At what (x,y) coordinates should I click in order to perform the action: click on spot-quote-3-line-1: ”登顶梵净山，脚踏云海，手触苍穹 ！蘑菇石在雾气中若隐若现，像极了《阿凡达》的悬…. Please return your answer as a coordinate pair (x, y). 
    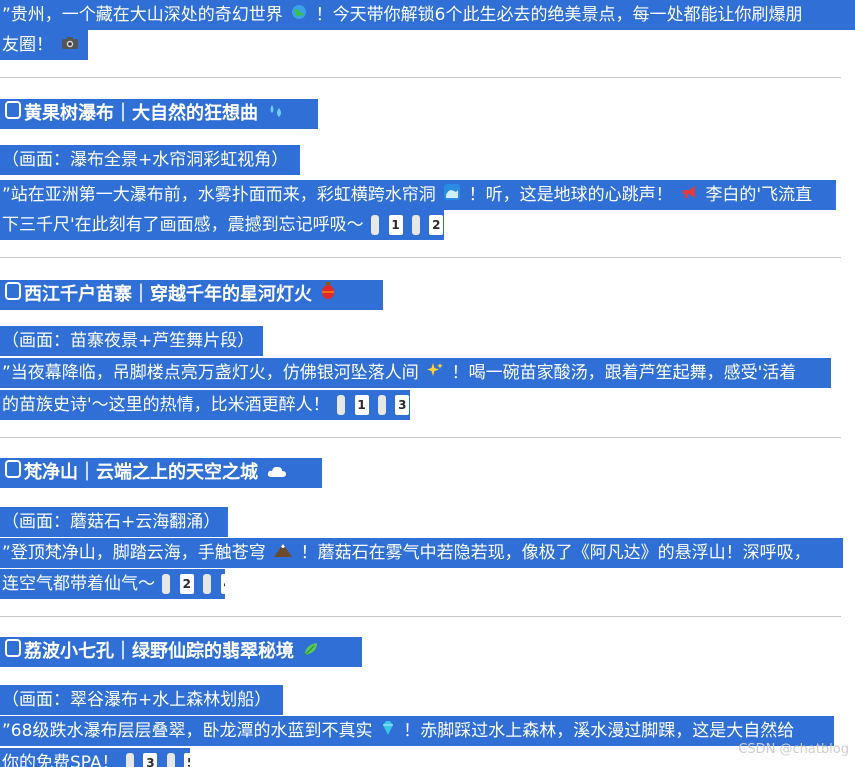
    Looking at the image, I should click on (421, 553).